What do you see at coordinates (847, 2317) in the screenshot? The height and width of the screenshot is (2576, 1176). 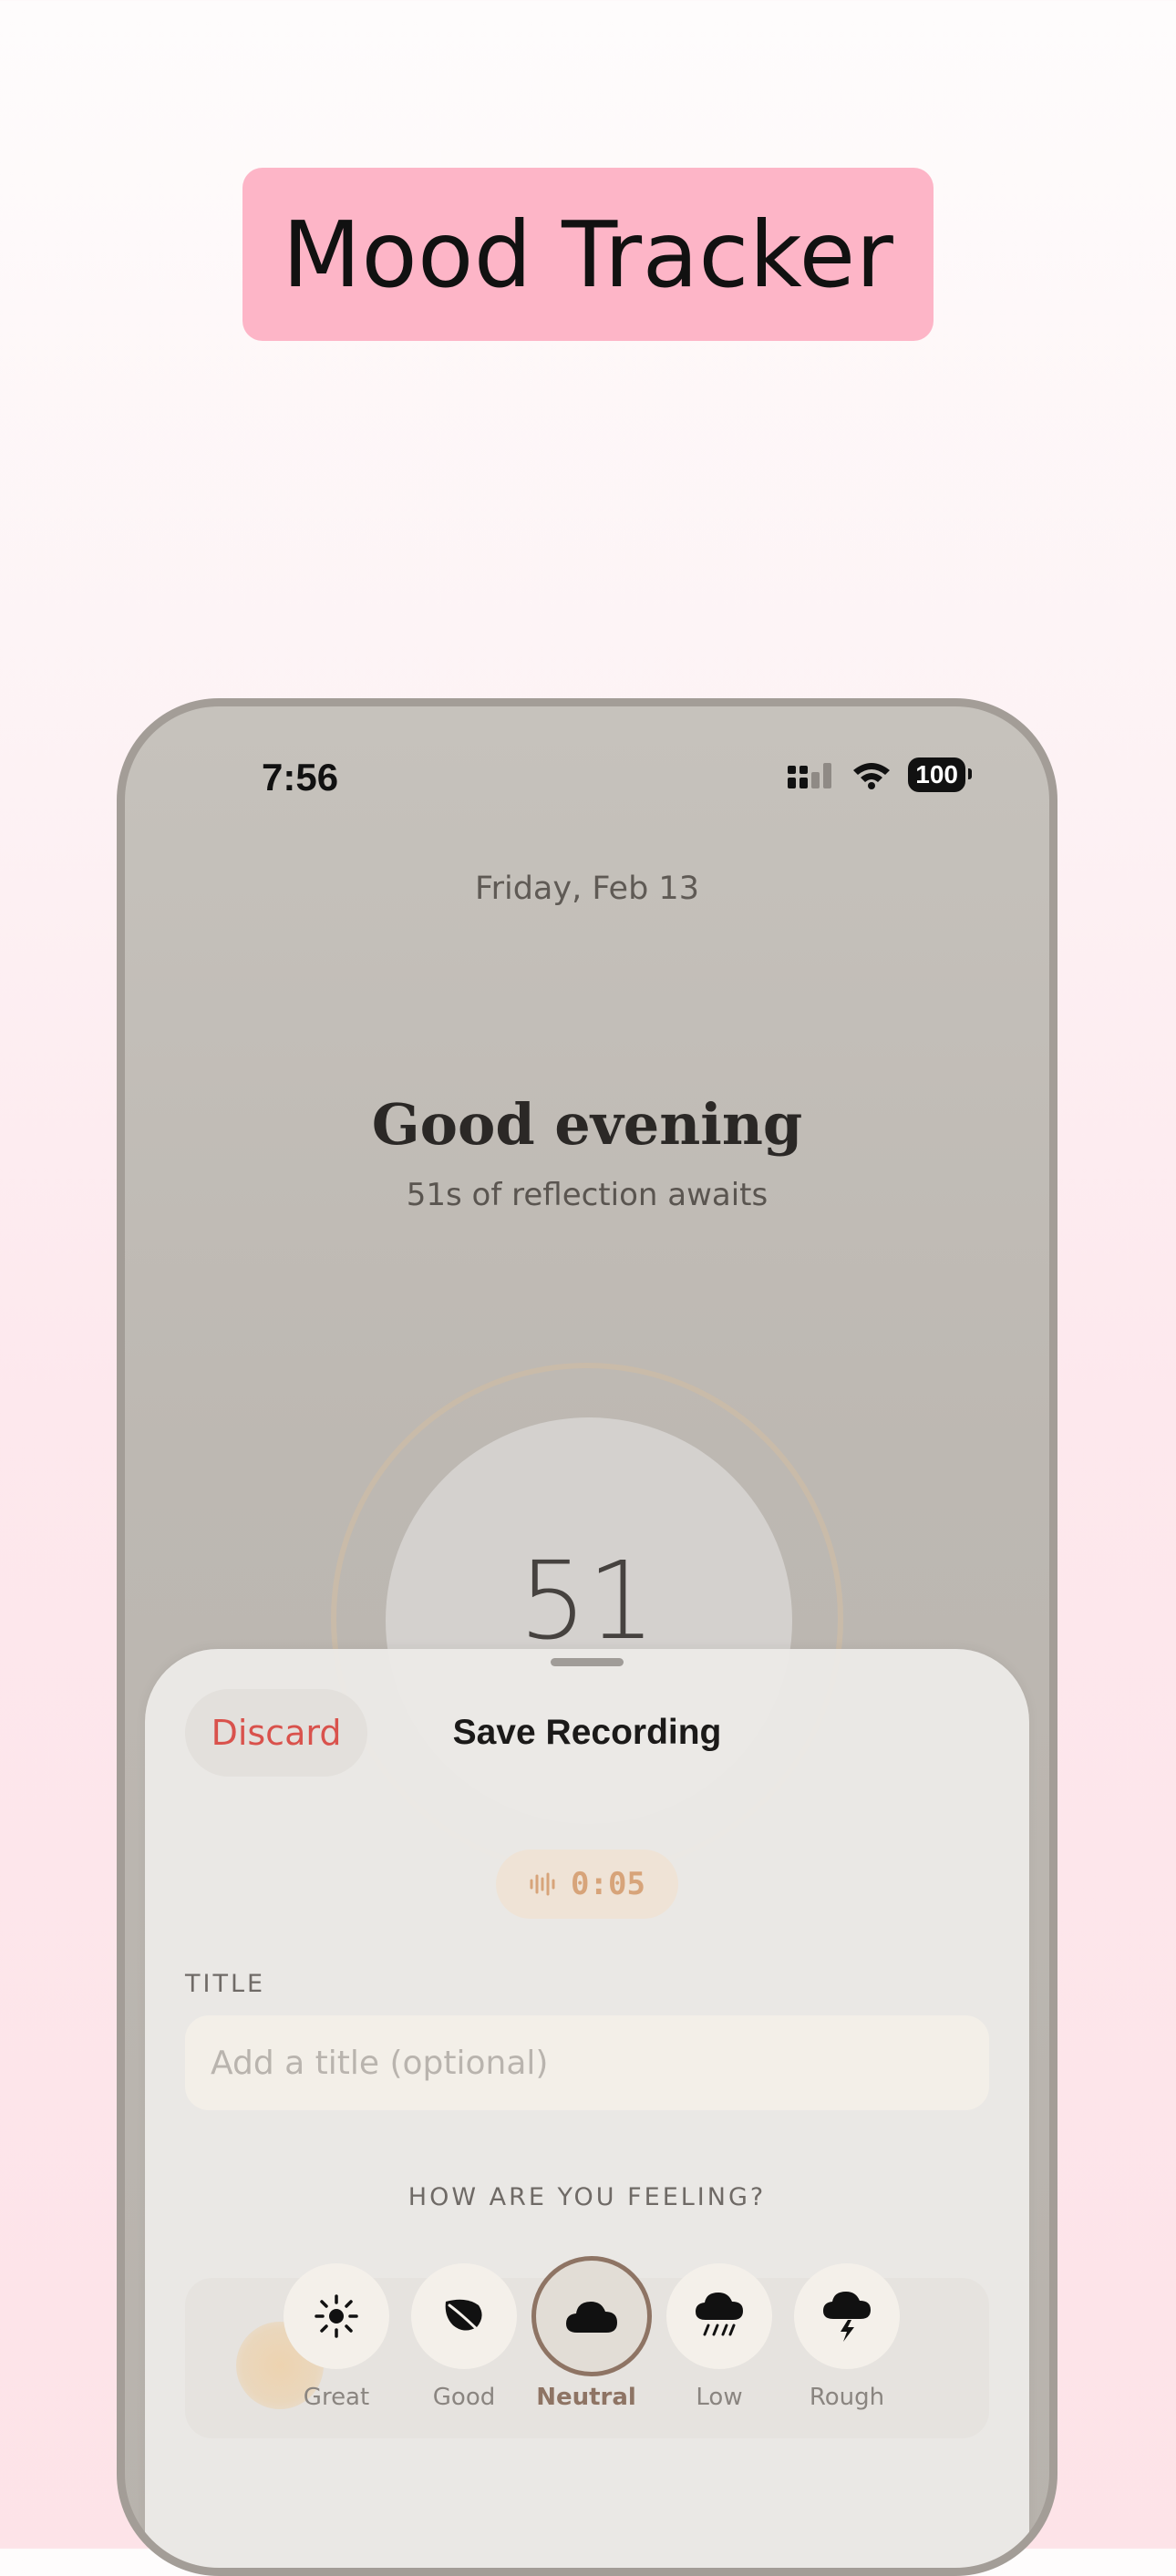 I see `storm-icon` at bounding box center [847, 2317].